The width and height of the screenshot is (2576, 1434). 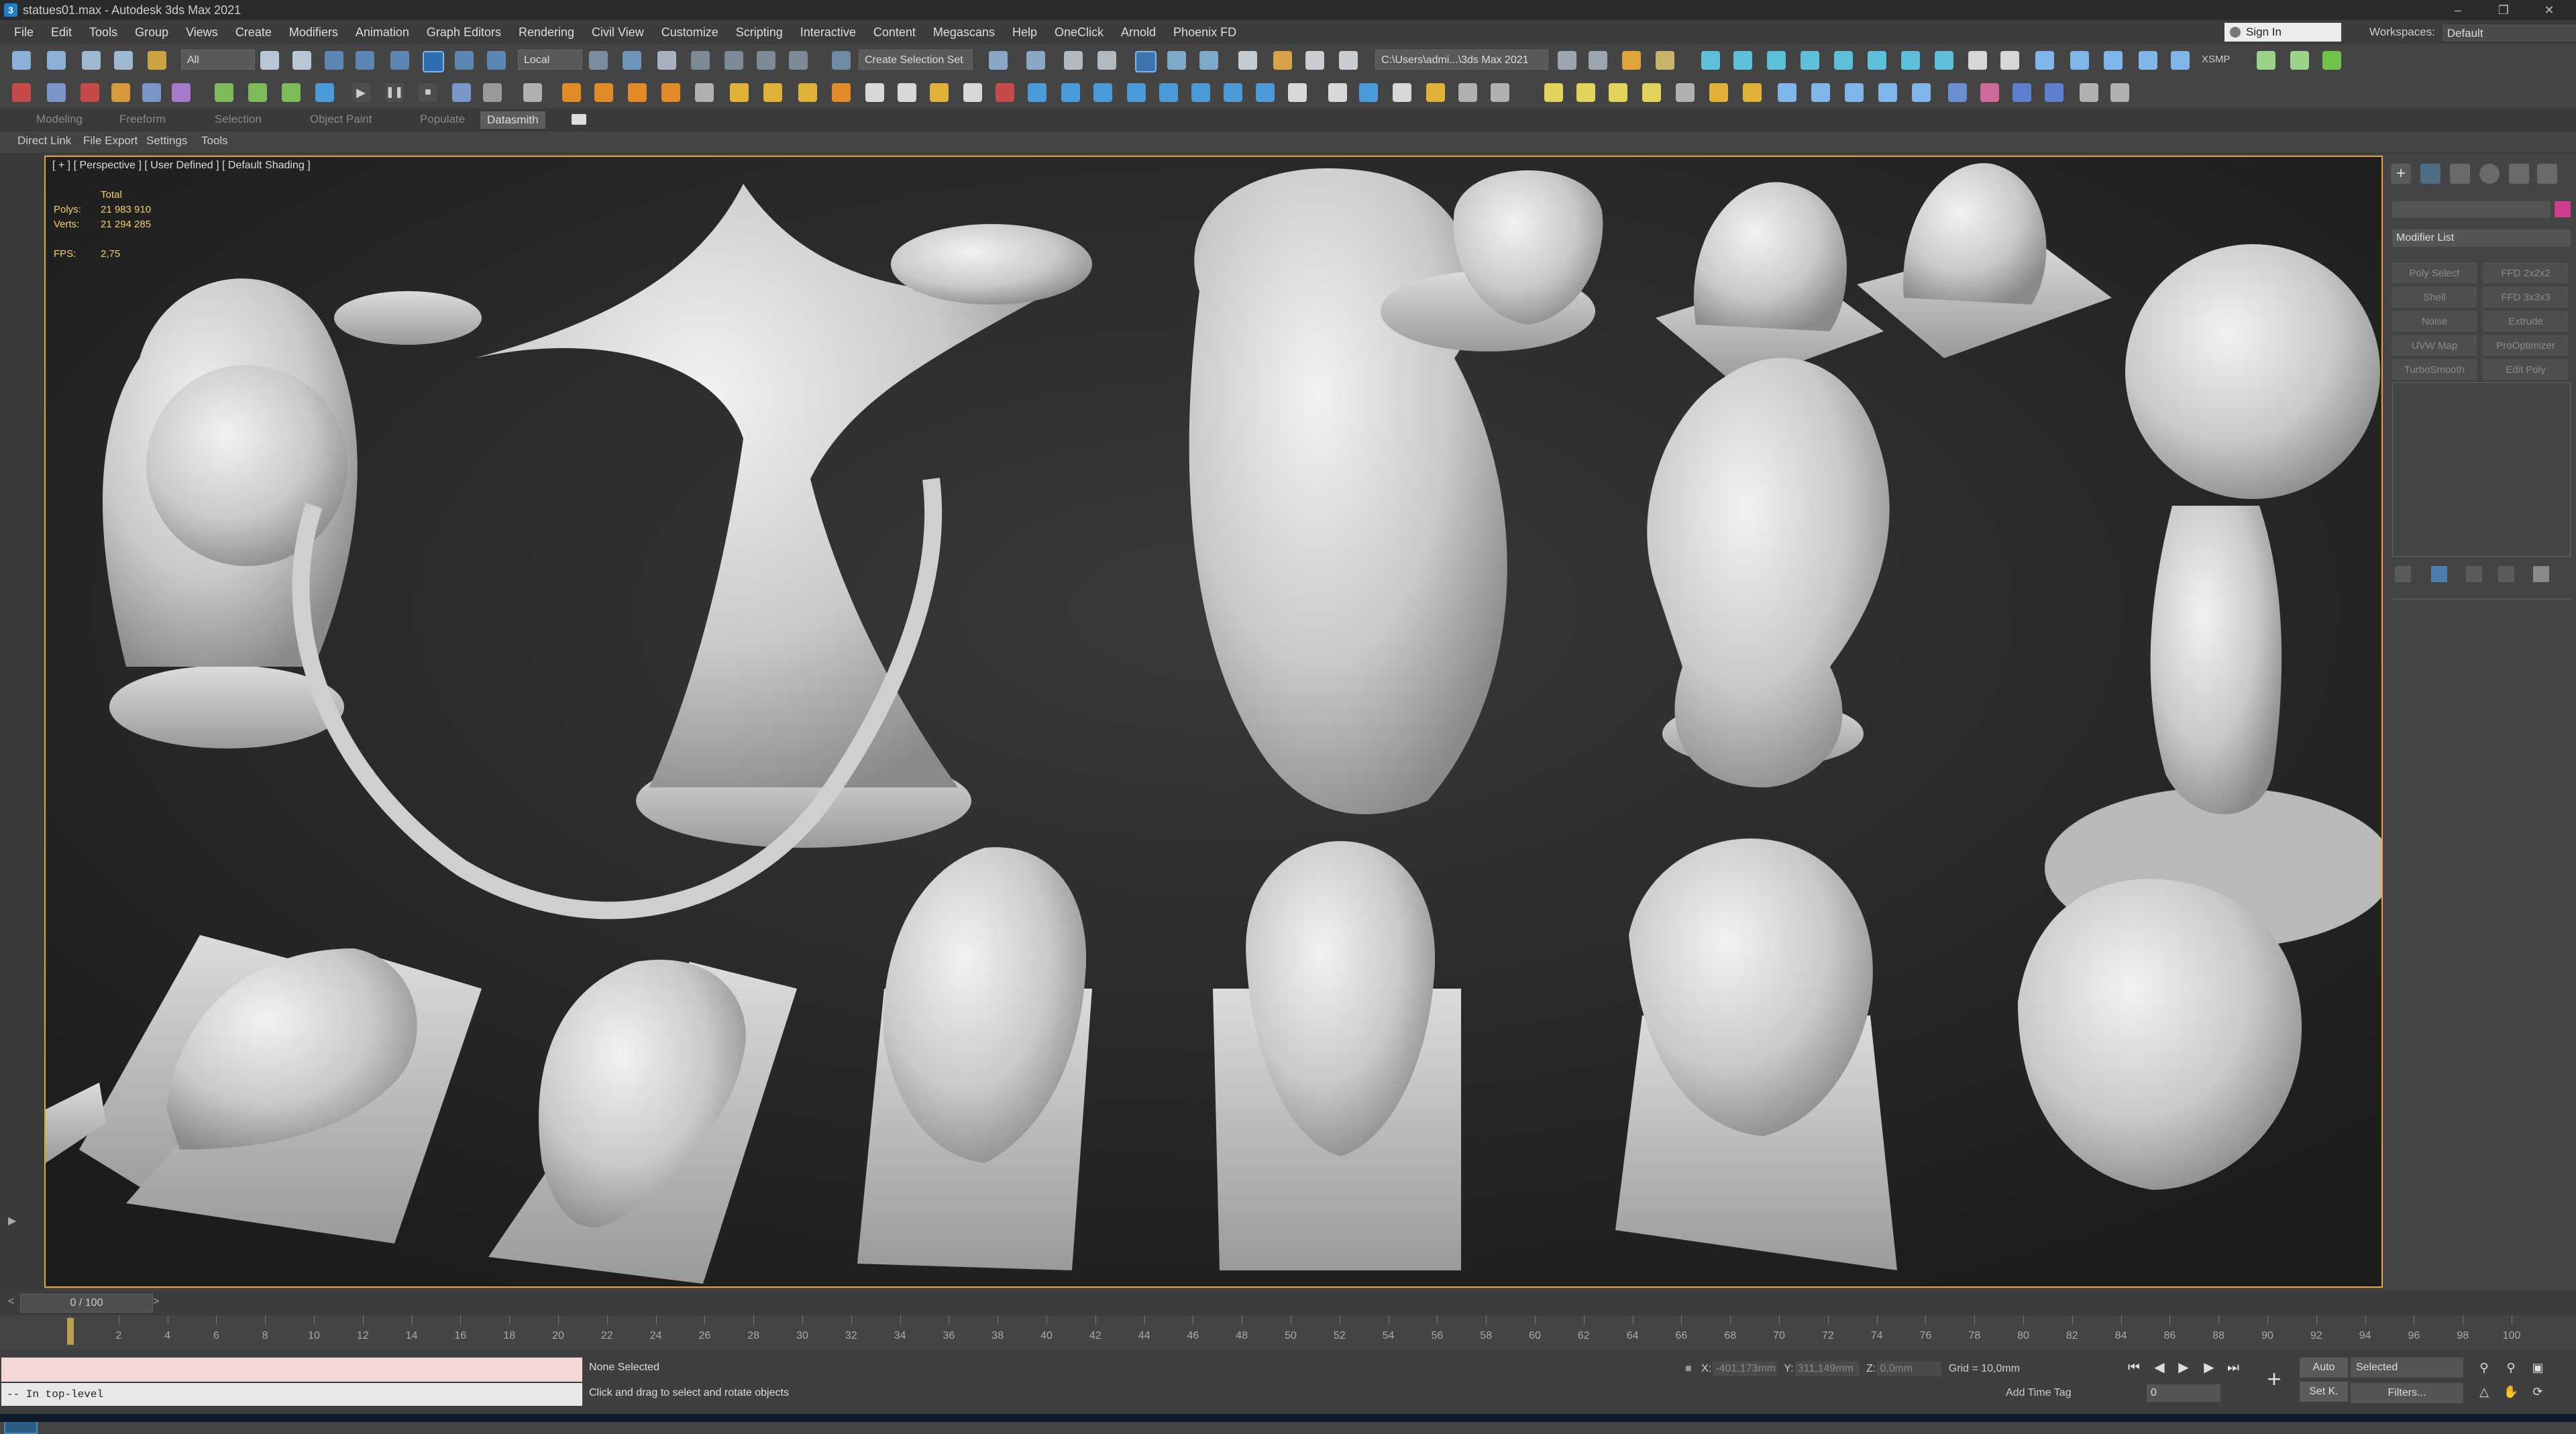 I want to click on modifier-prooptimizer-button: ProOptimizer, so click(x=2525, y=345).